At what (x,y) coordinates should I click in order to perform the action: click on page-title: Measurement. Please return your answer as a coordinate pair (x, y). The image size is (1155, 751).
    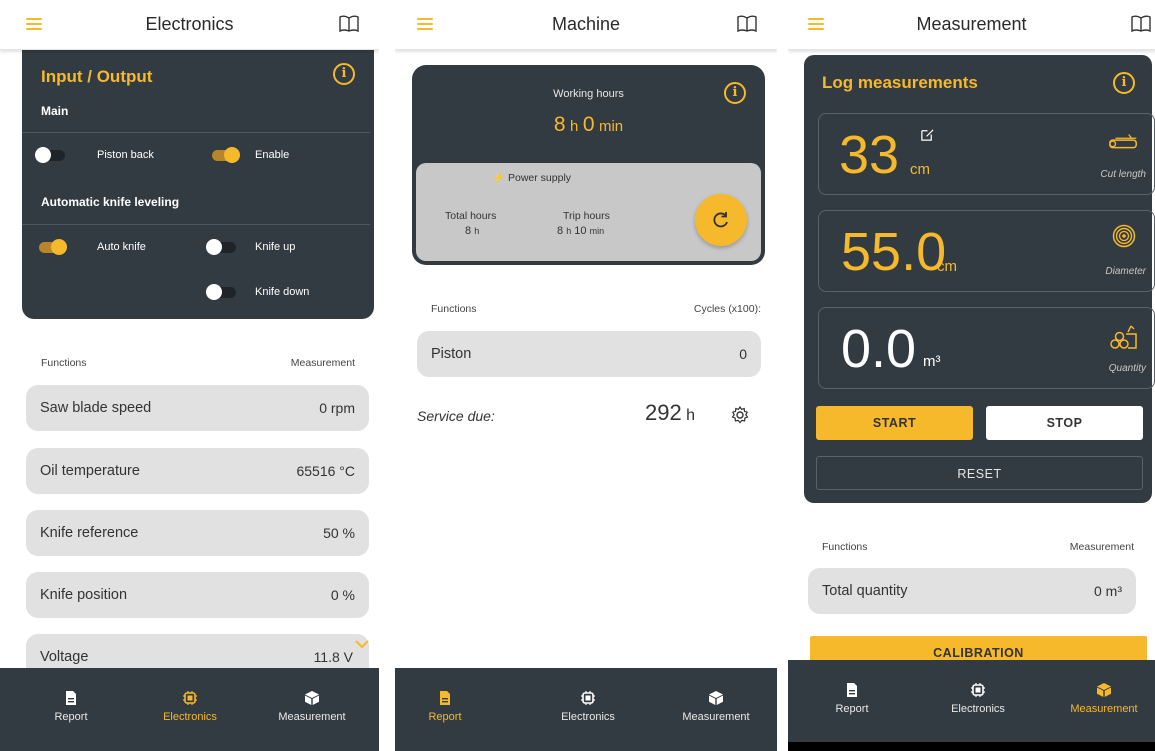
    Looking at the image, I should click on (971, 24).